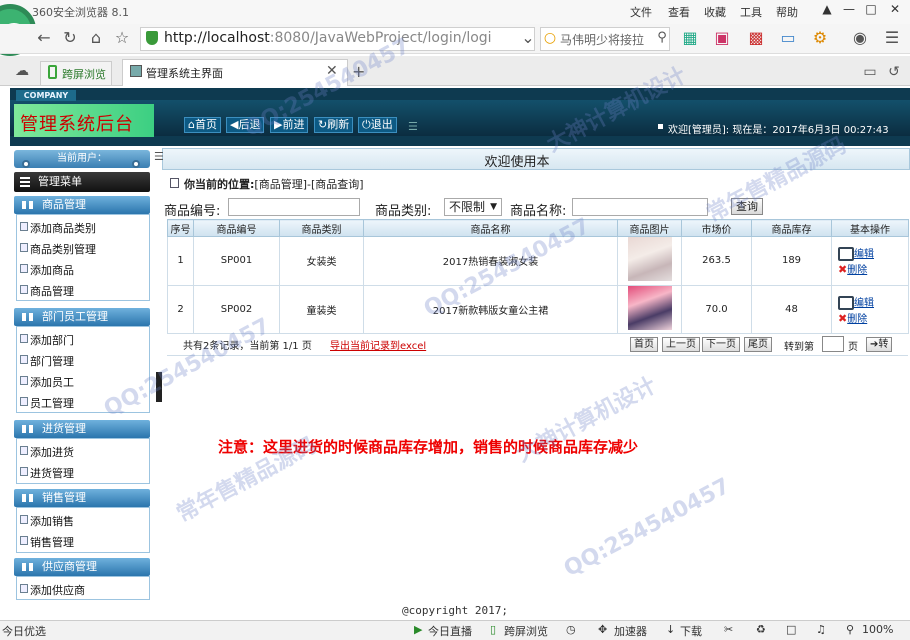  Describe the element at coordinates (82, 205) in the screenshot. I see `sidebar-section-goods: 商品管理` at that location.